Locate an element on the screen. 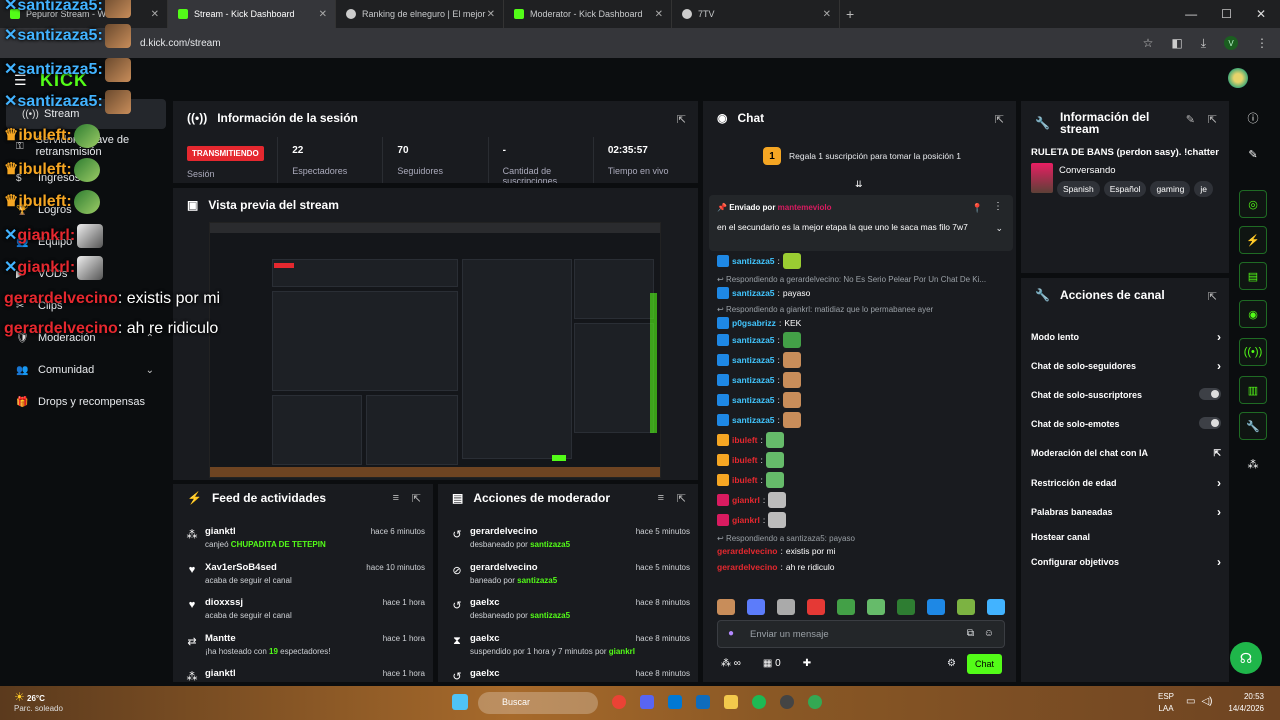  support-fab: ☊ is located at coordinates (1246, 658).